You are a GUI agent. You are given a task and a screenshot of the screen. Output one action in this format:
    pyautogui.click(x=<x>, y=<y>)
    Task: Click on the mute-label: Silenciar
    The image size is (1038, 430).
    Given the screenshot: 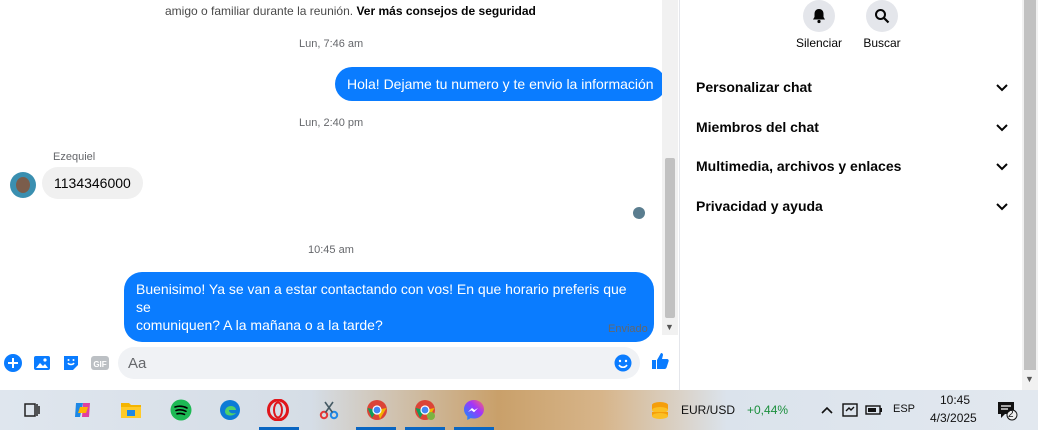 What is the action you would take?
    pyautogui.click(x=819, y=43)
    